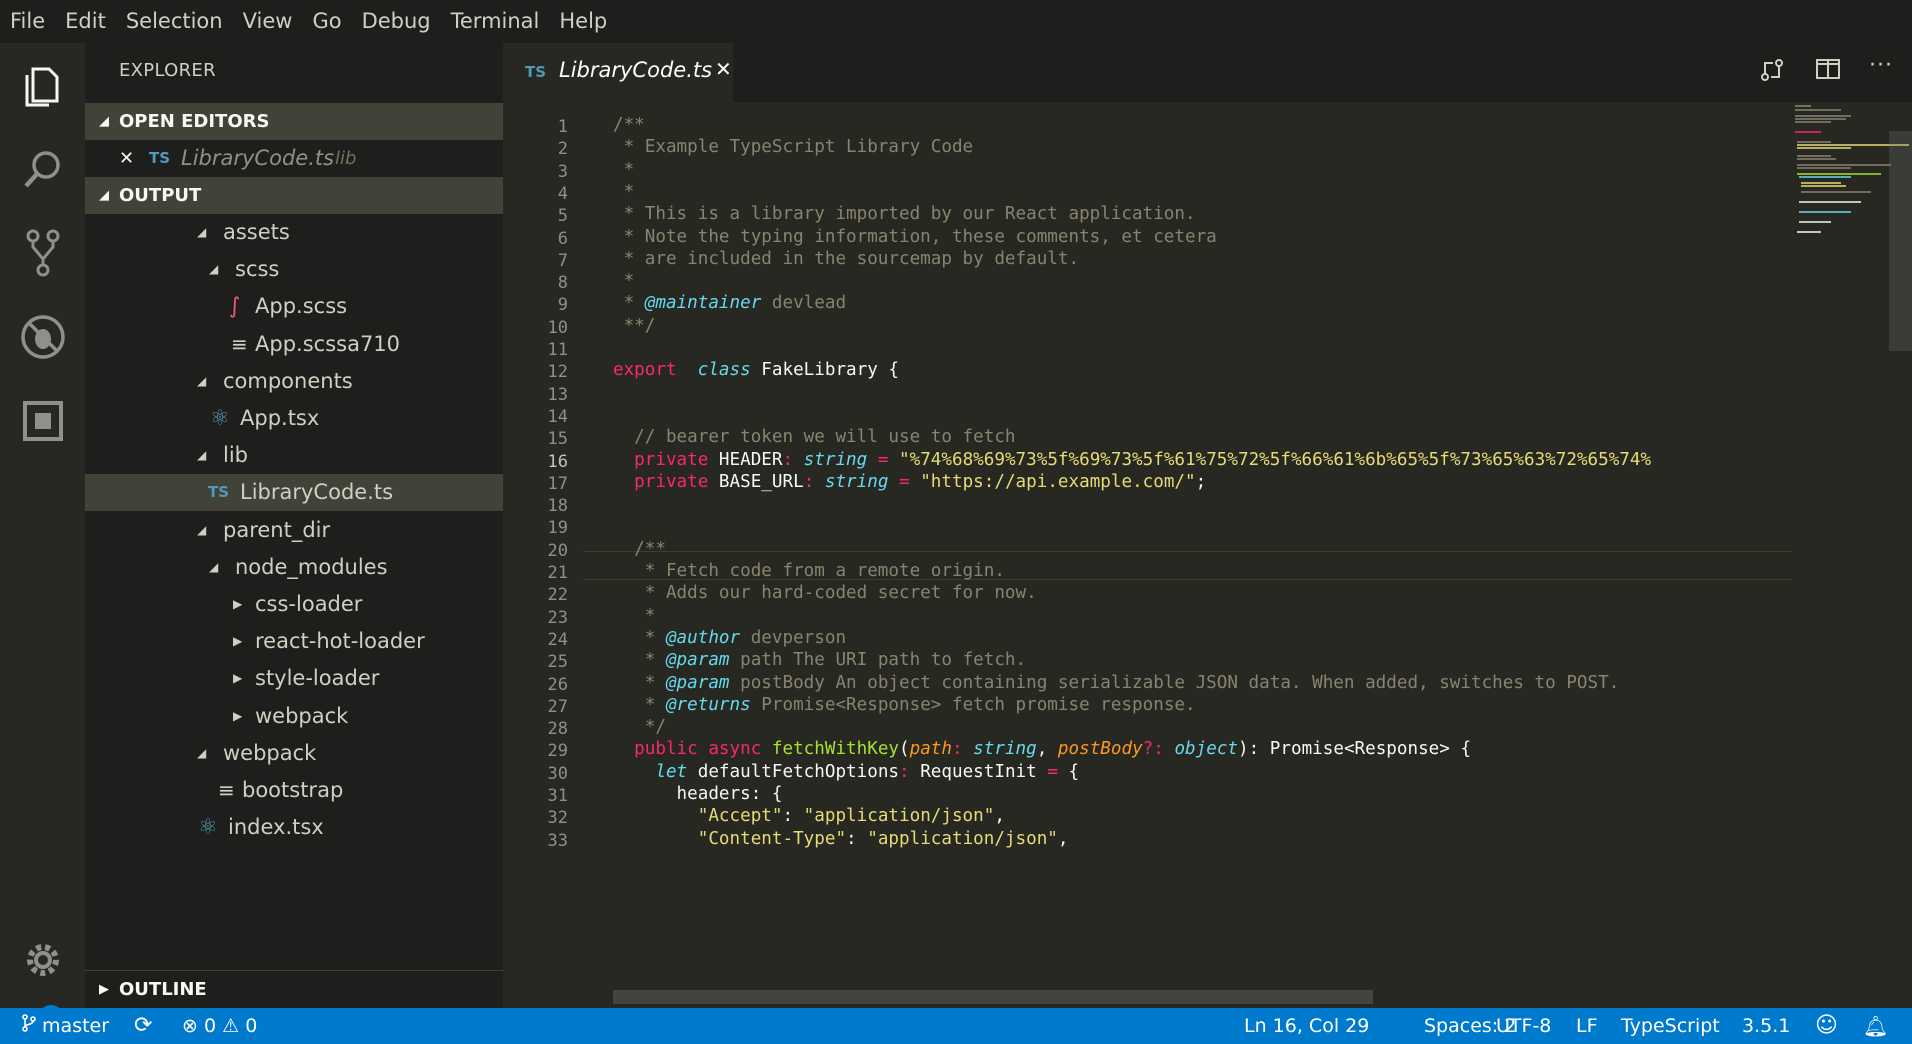 This screenshot has height=1044, width=1912. Describe the element at coordinates (294, 567) in the screenshot. I see `tree-item: ◢ node_modules` at that location.